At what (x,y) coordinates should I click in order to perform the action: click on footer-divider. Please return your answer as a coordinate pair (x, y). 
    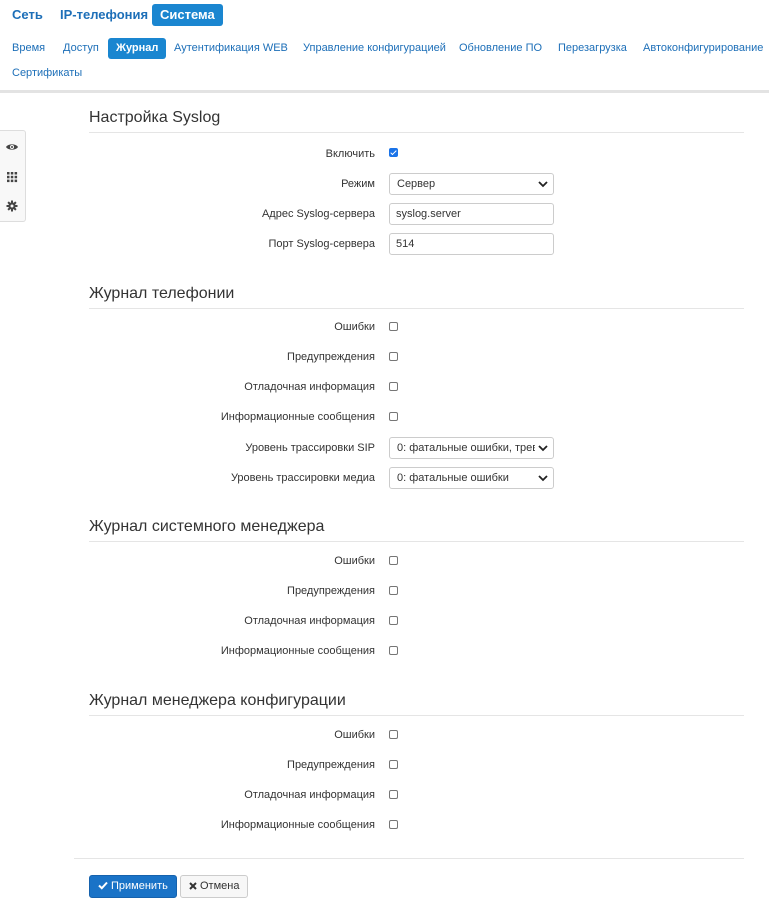
    Looking at the image, I should click on (409, 858).